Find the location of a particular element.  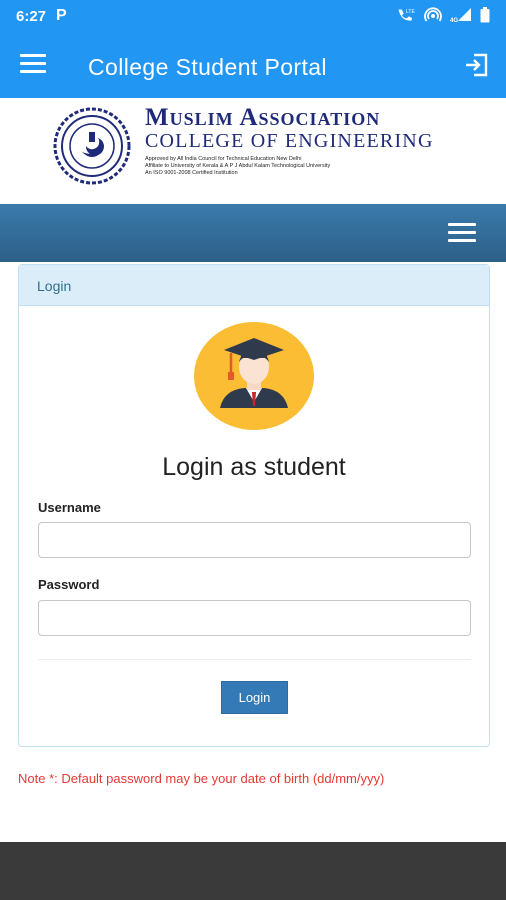

login-button: Login is located at coordinates (254, 697).